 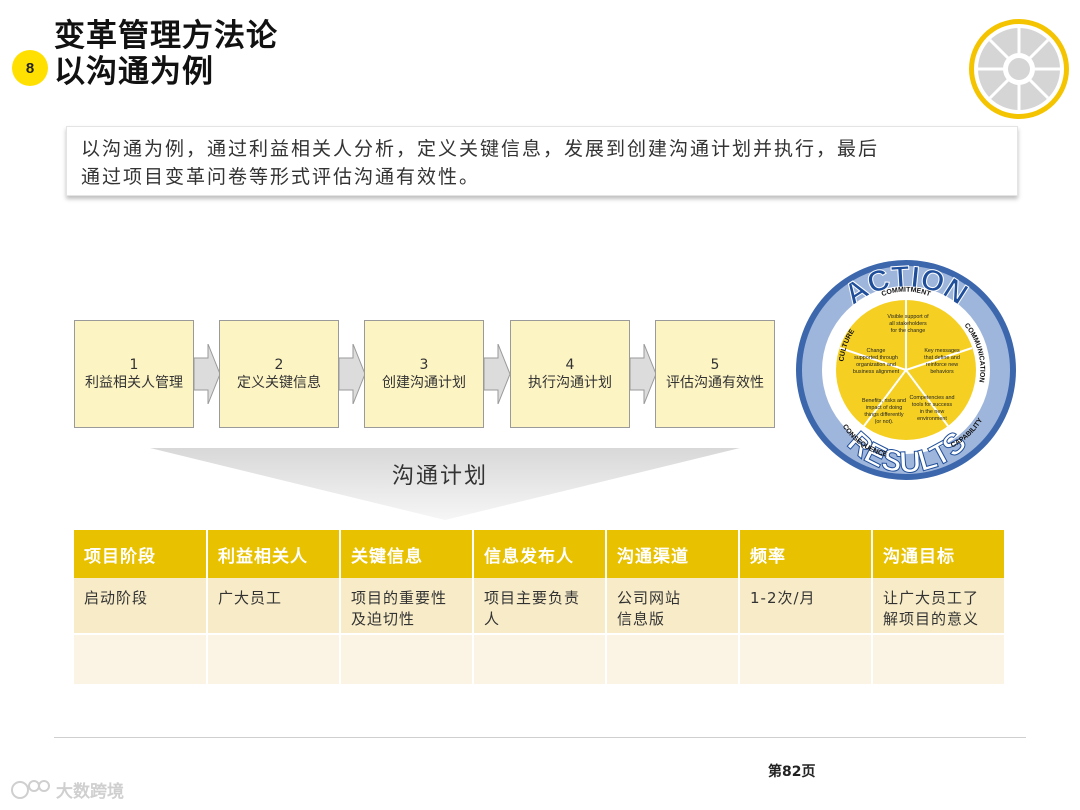 I want to click on step-label: 定义关键信息, so click(x=279, y=383).